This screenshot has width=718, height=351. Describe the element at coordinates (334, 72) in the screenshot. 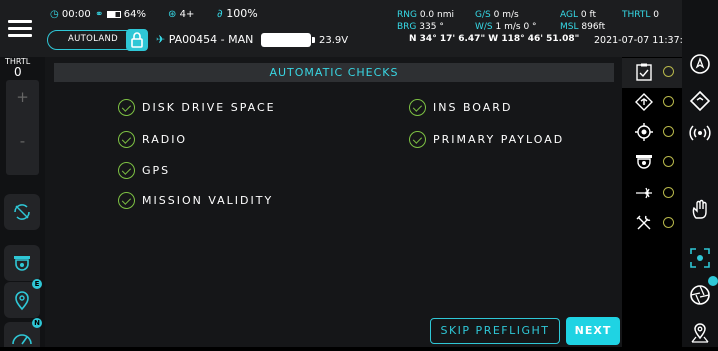

I see `panel-title: AUTOMATIC CHECKS` at that location.